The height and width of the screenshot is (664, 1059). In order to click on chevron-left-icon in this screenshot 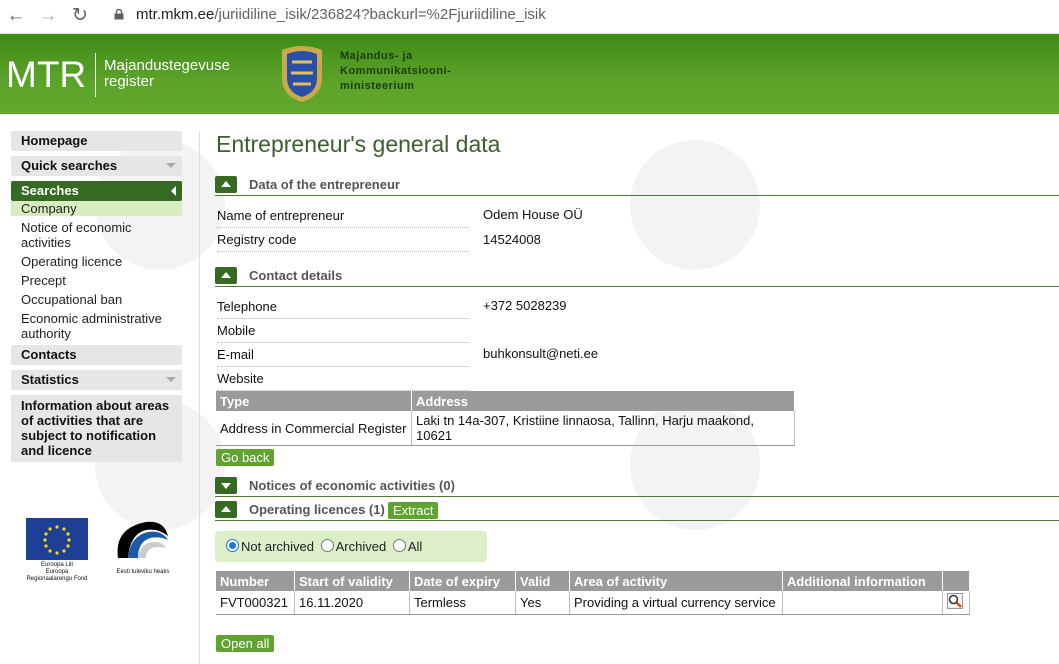, I will do `click(173, 191)`.